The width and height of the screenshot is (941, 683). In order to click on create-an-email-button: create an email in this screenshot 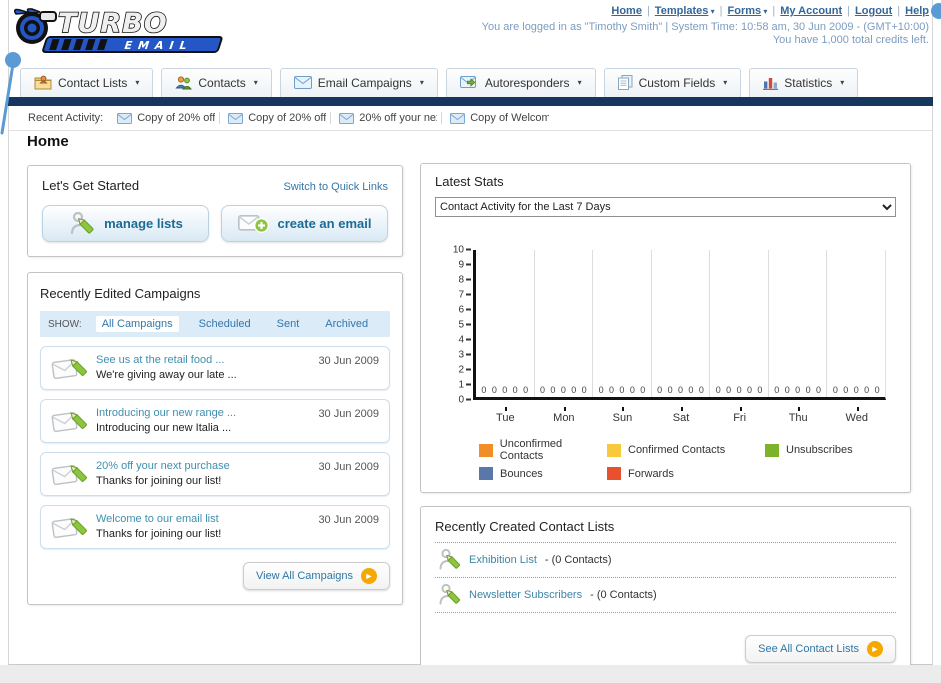, I will do `click(304, 223)`.